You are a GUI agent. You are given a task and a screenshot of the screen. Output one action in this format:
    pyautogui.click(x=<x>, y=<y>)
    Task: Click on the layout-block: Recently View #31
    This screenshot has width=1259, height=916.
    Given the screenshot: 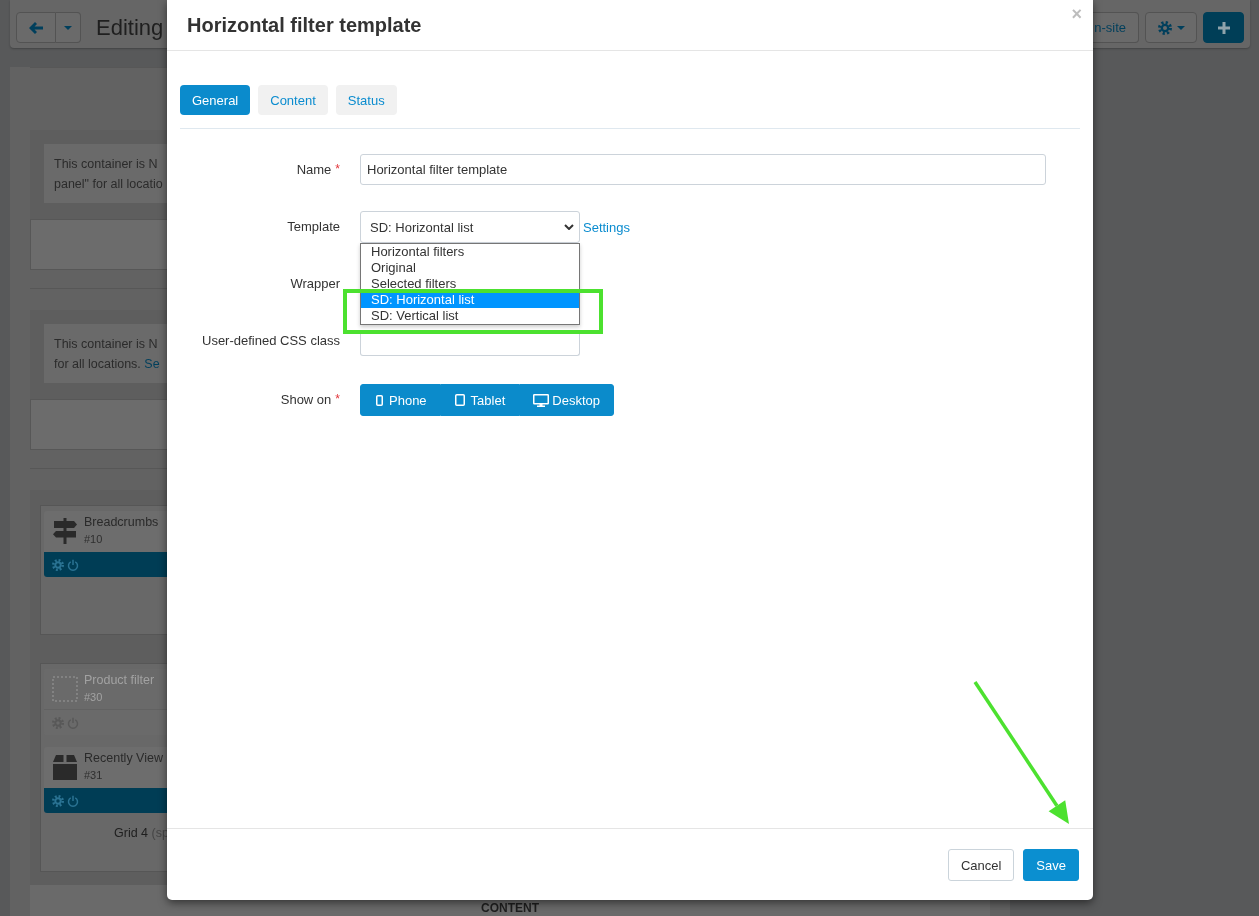 What is the action you would take?
    pyautogui.click(x=105, y=780)
    